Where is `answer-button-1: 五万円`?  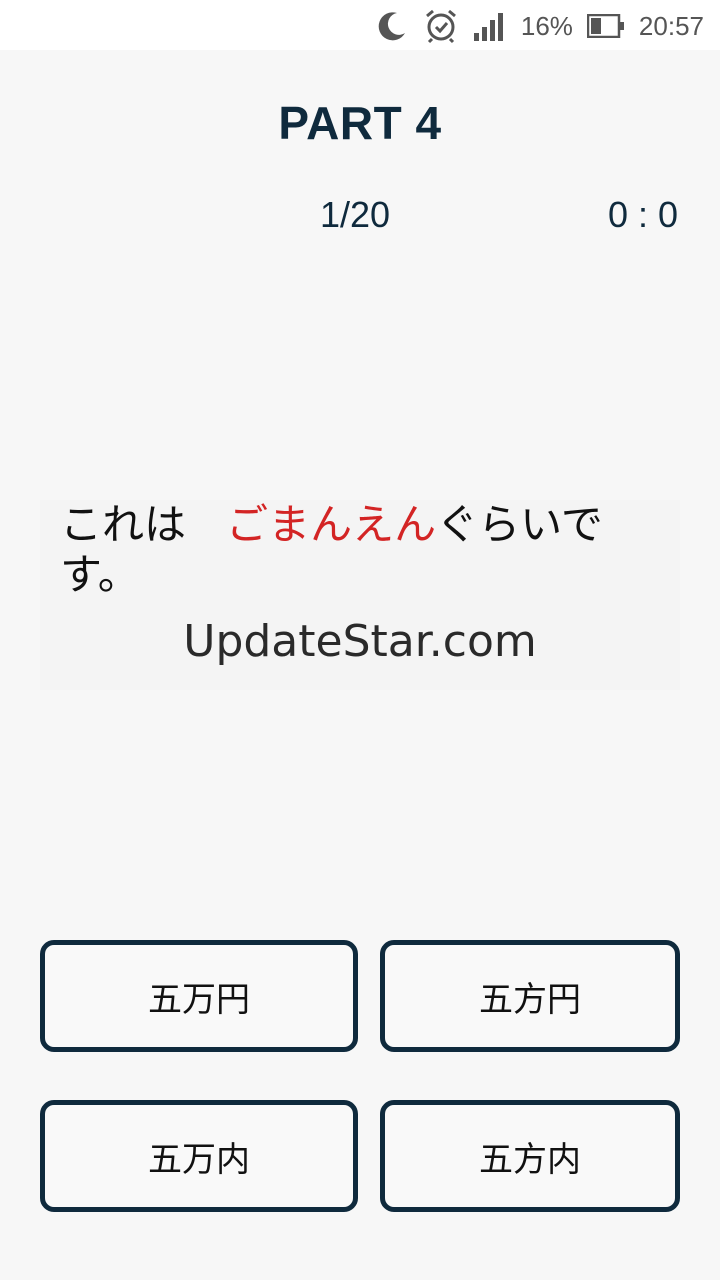
answer-button-1: 五万円 is located at coordinates (199, 996).